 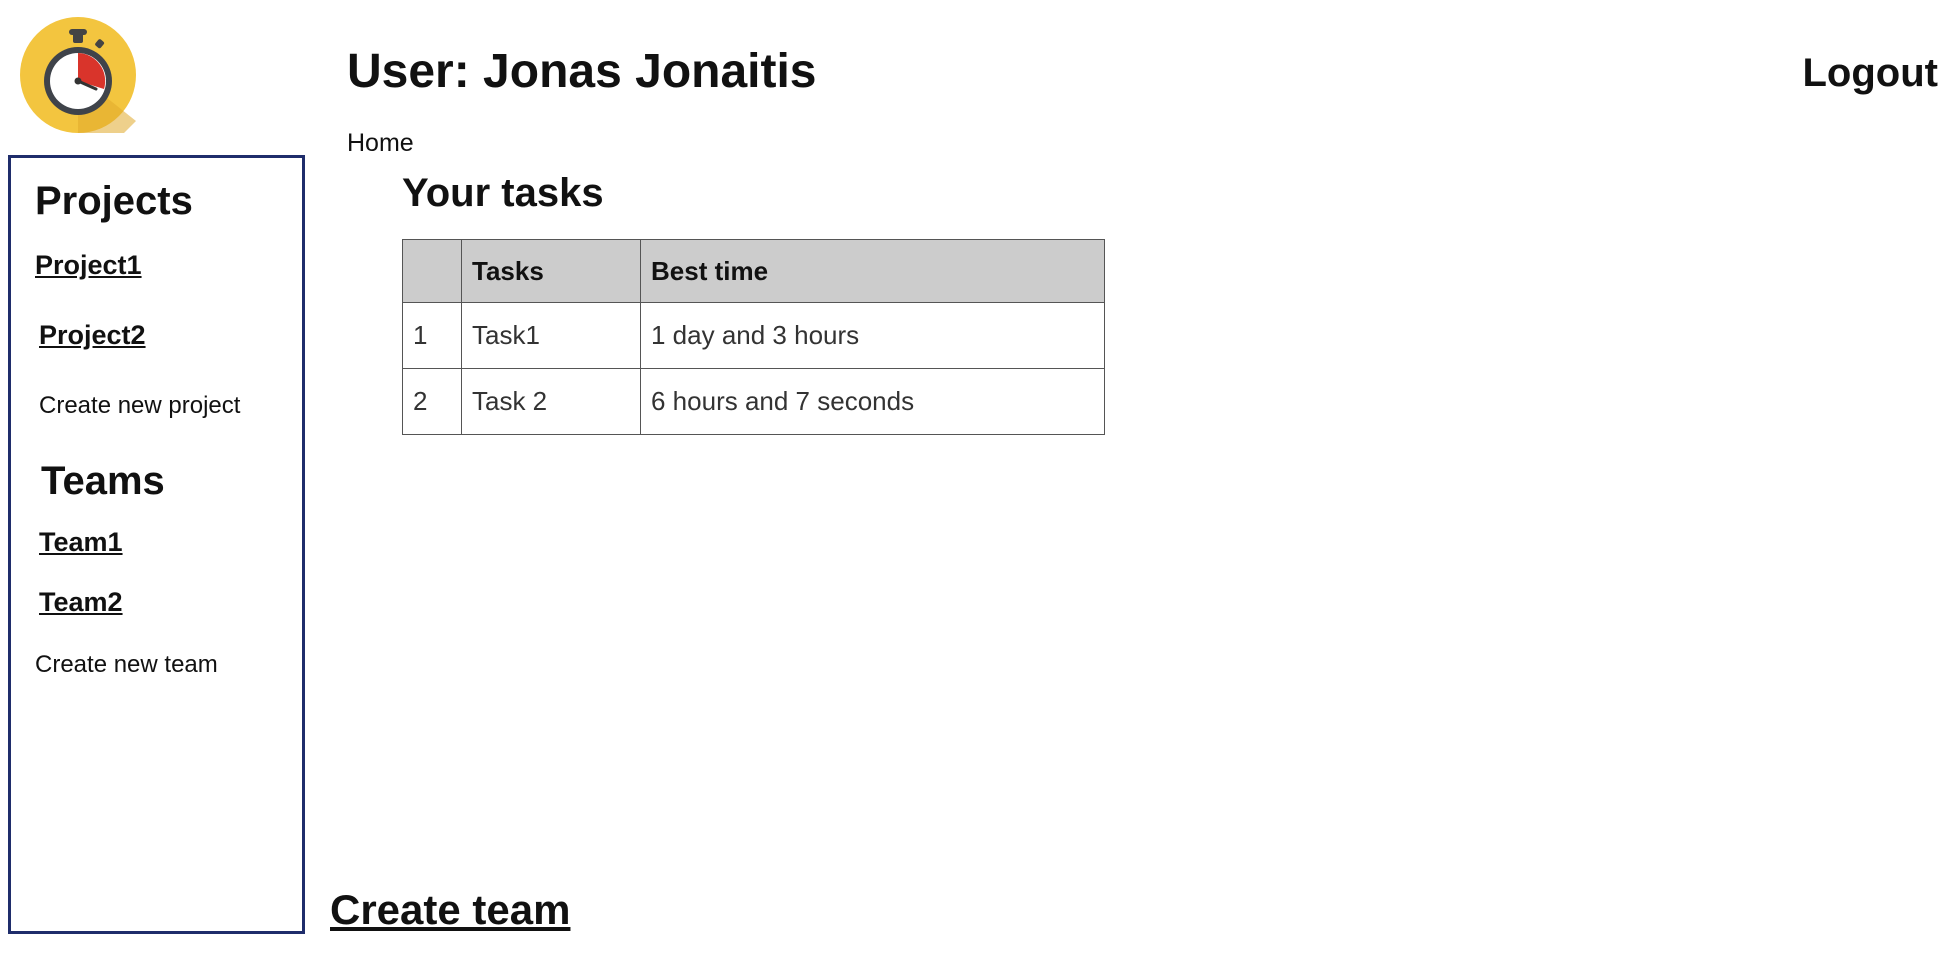 What do you see at coordinates (551, 335) in the screenshot?
I see `task-name: Task1` at bounding box center [551, 335].